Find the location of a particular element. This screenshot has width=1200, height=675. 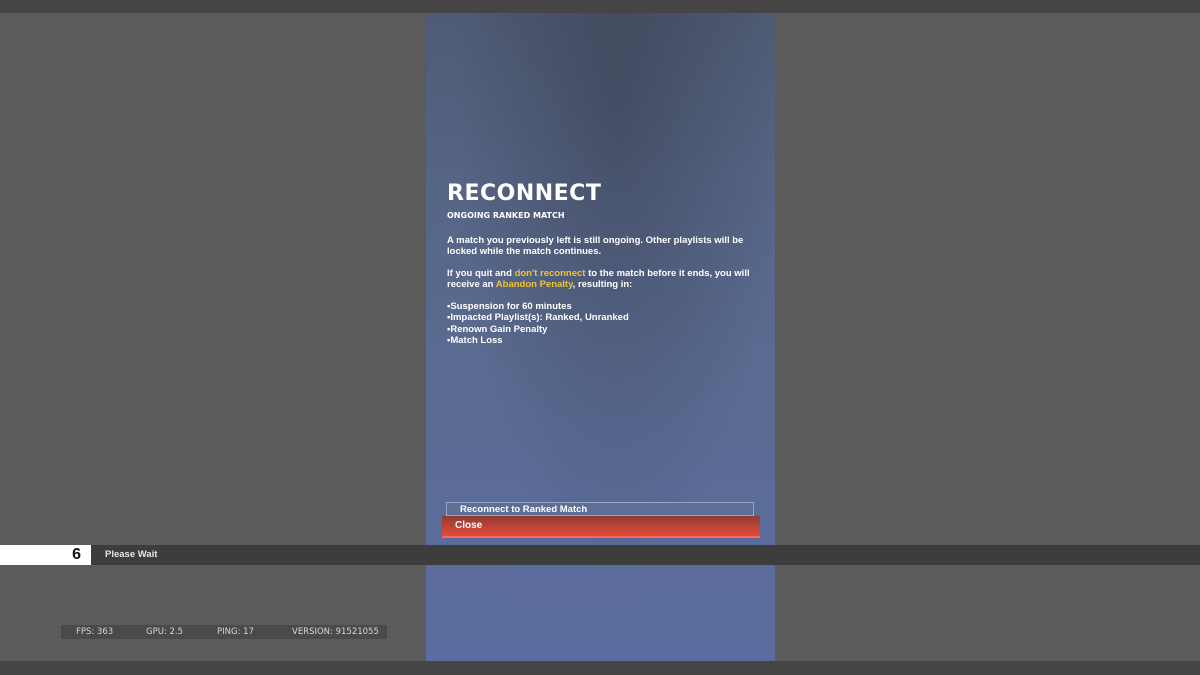

reconnect-button: Reconnect to Ranked Match is located at coordinates (600, 509).